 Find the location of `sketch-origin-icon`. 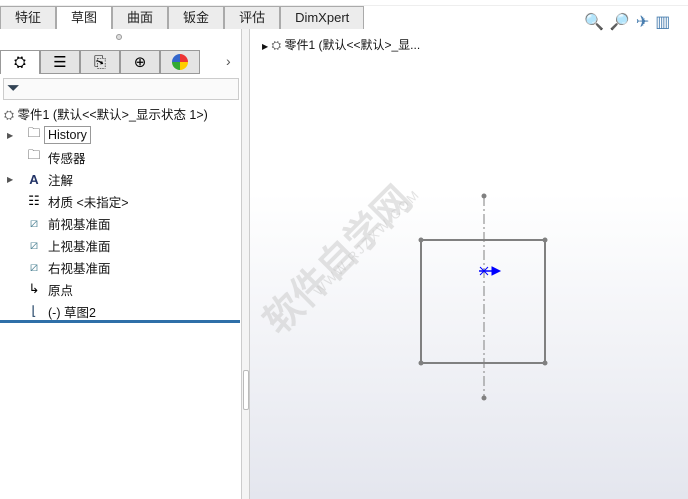

sketch-origin-icon is located at coordinates (490, 271).